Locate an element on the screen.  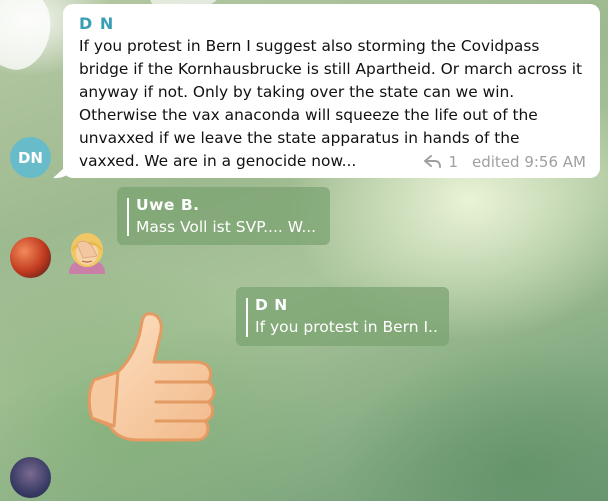
reply-count: 1 is located at coordinates (453, 162).